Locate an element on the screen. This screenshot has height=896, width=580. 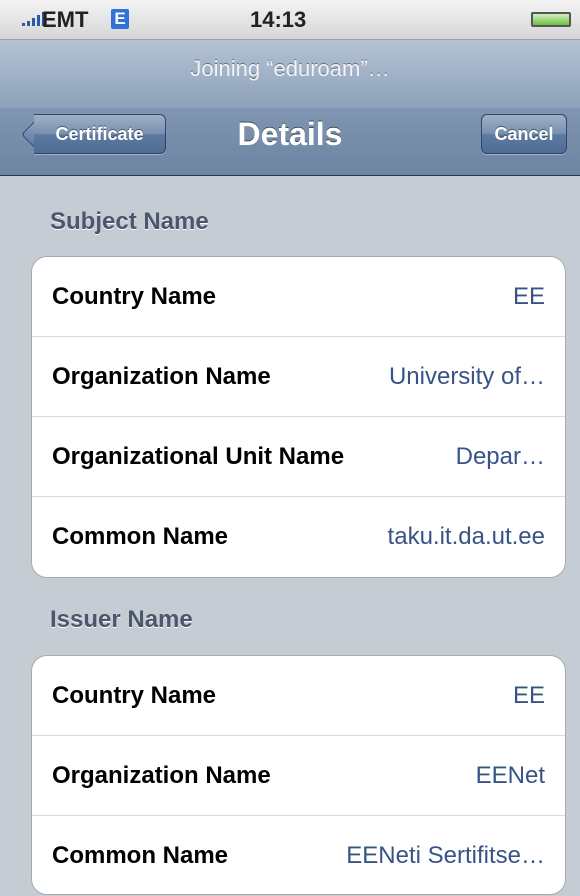
row-value: taku.it.da.ut.ee is located at coordinates (466, 536).